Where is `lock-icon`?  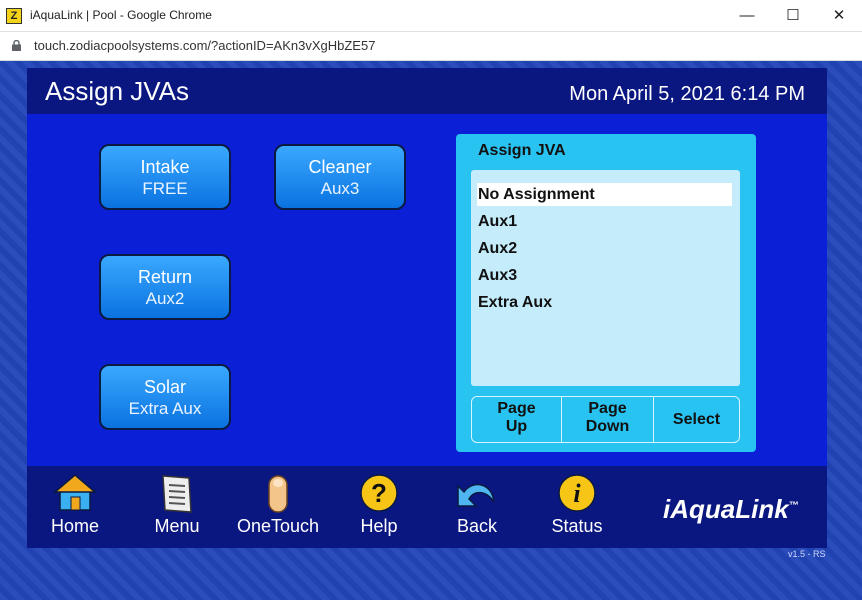
lock-icon is located at coordinates (16, 45).